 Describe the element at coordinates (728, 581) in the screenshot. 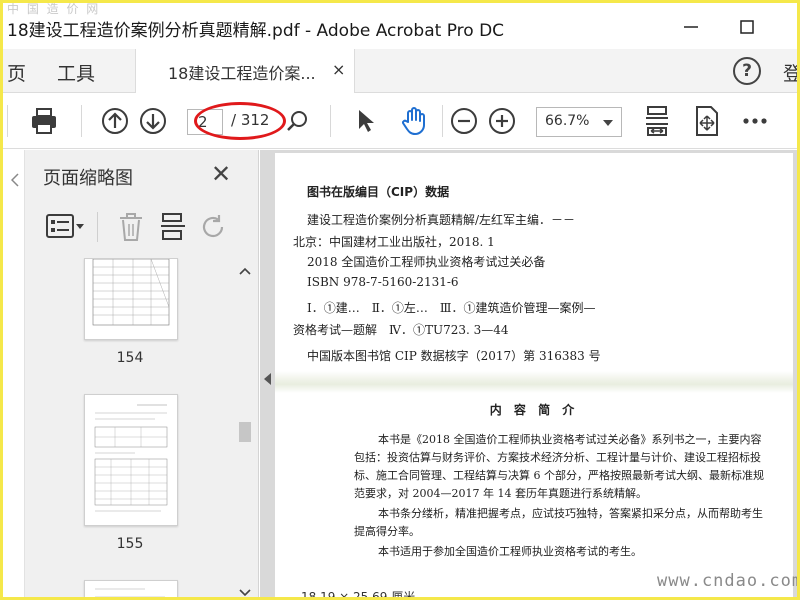

I see `site-watermark: www.cndao.com` at that location.